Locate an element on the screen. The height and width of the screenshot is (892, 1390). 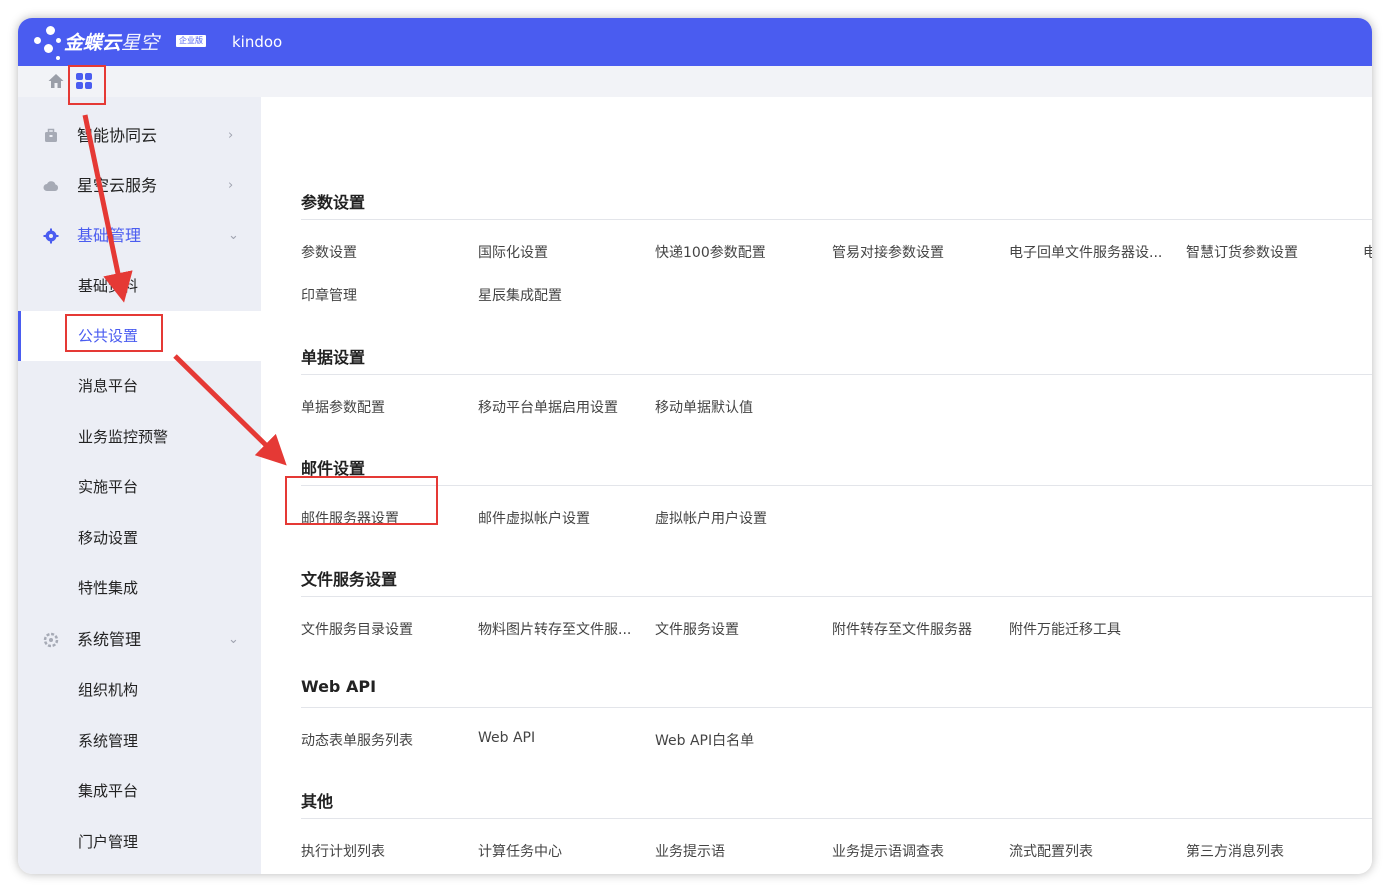
brand-logo: 金蝶云星空 is located at coordinates (111, 41).